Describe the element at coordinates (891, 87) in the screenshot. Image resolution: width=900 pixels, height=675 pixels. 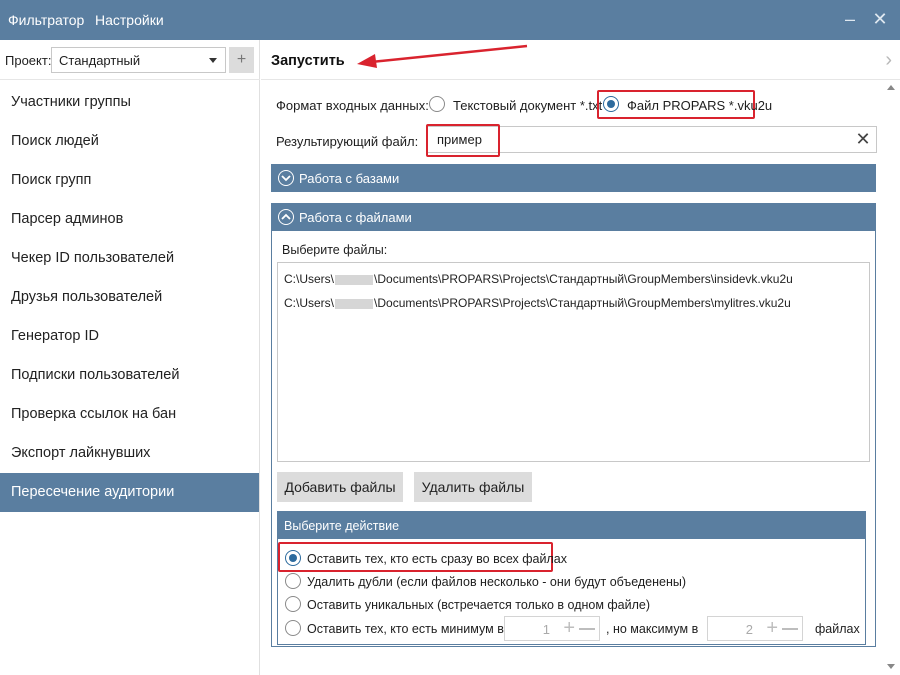
I see `scroll-up-icon` at that location.